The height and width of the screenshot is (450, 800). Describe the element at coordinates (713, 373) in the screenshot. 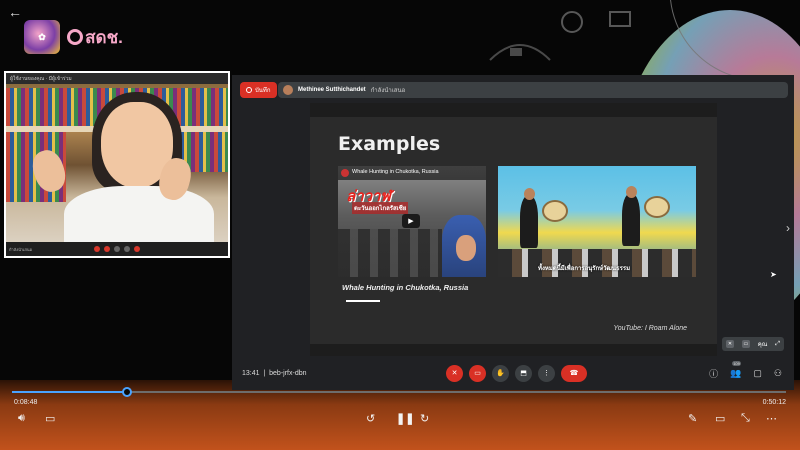

I see `info-icon: ⓘ` at that location.